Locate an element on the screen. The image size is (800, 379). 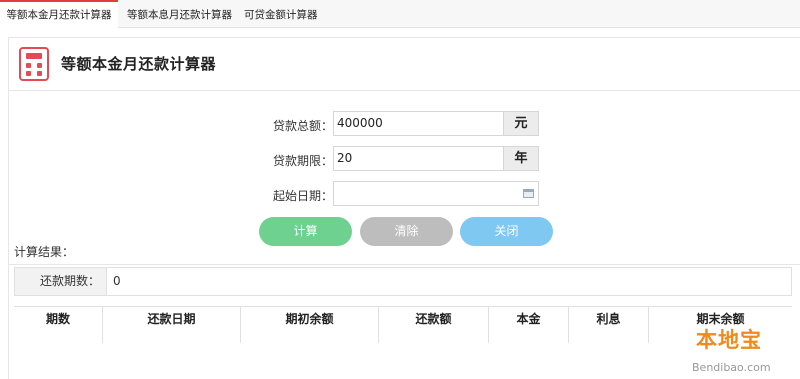
watermark-url: Bendibao.com is located at coordinates (731, 367).